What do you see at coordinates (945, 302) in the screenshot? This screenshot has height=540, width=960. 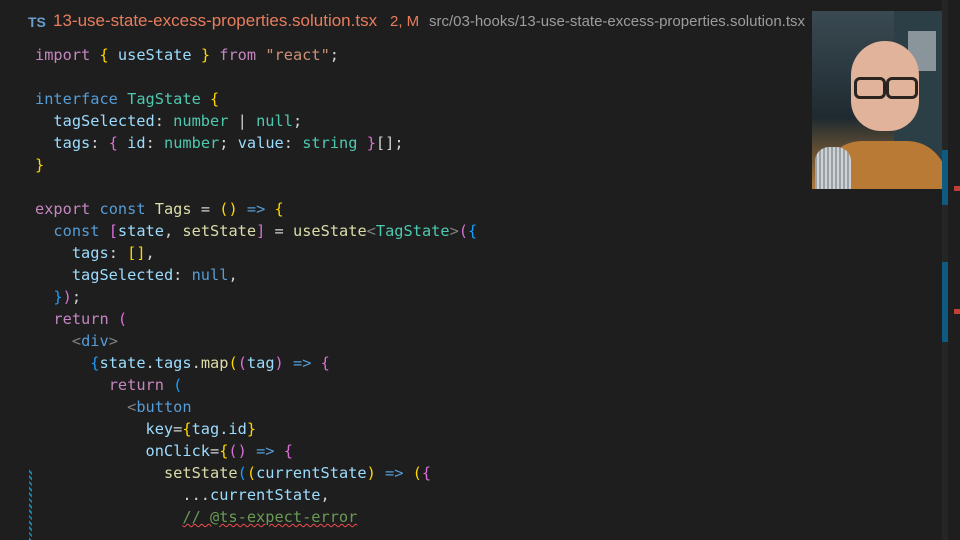 I see `scrollbar-change-marker` at bounding box center [945, 302].